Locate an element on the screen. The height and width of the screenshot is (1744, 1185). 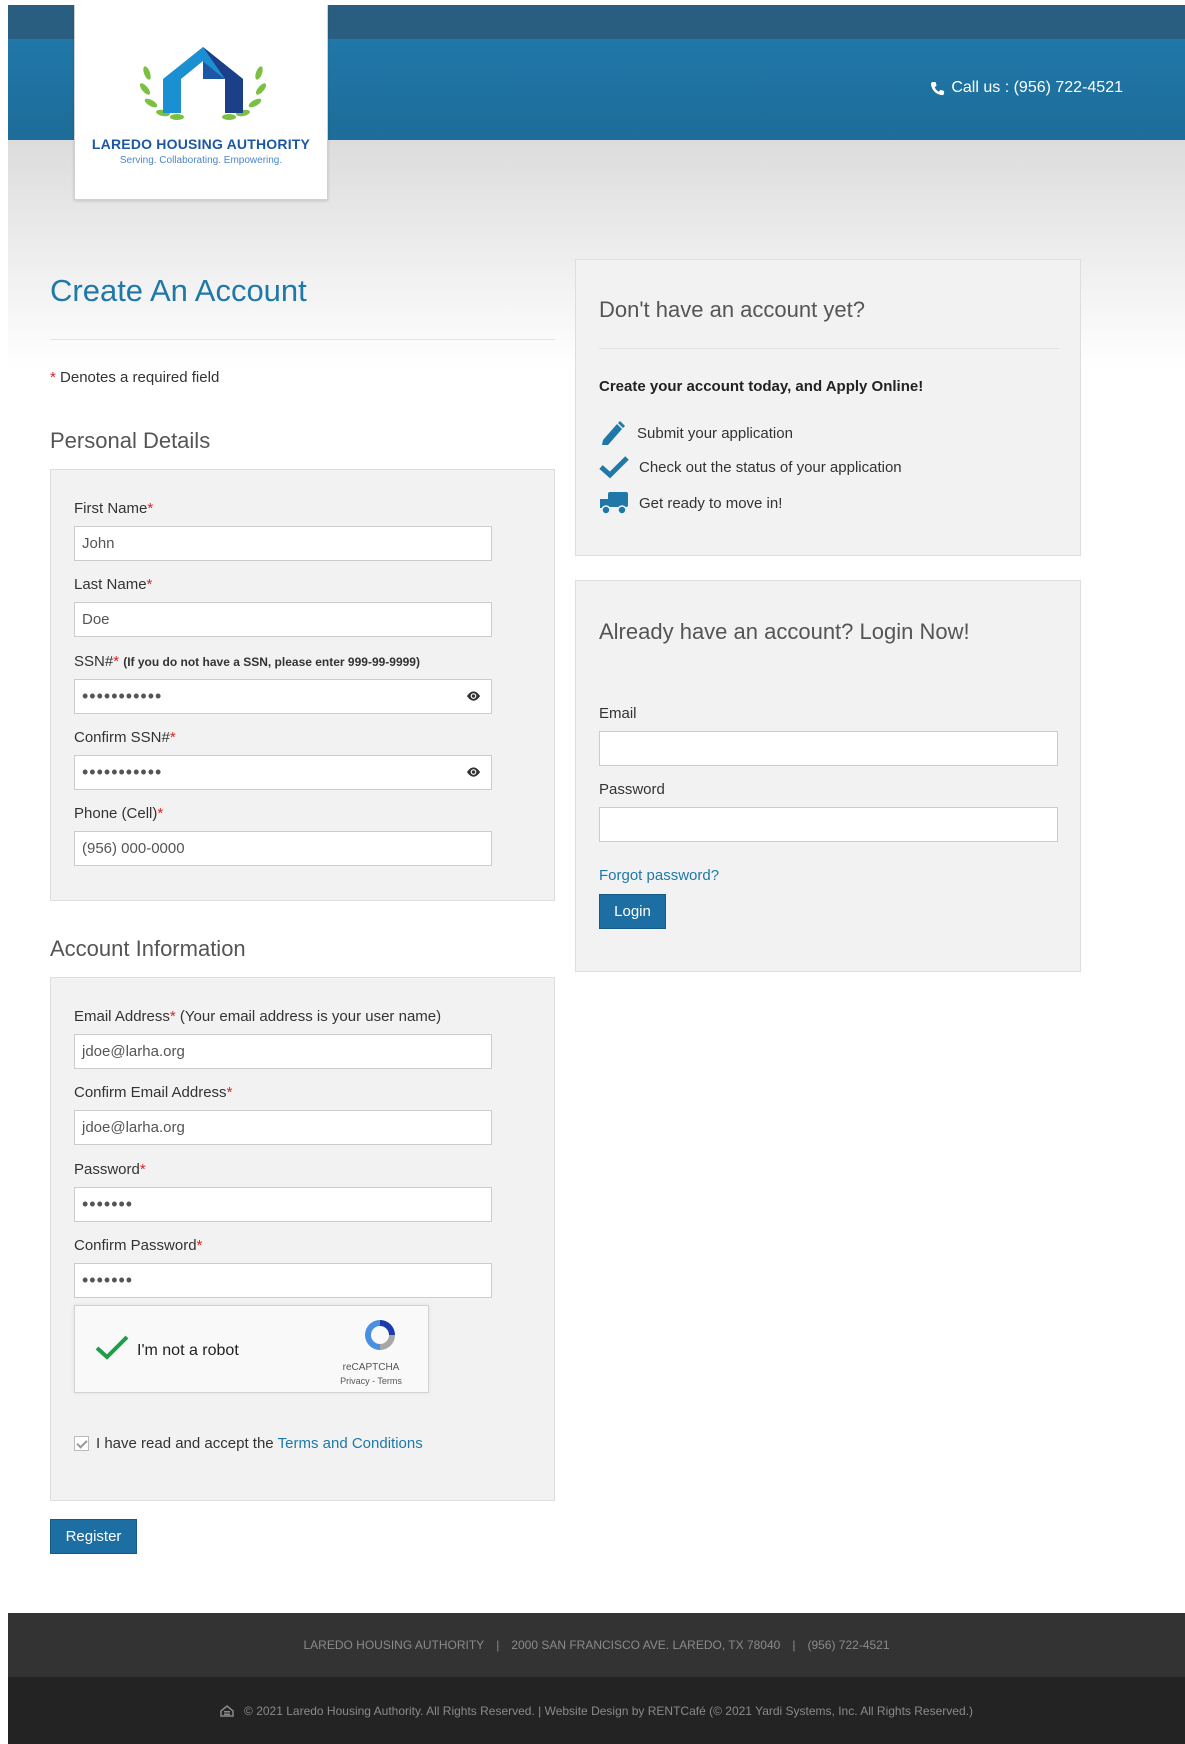
ssn-input: ••••••••••• is located at coordinates (283, 696).